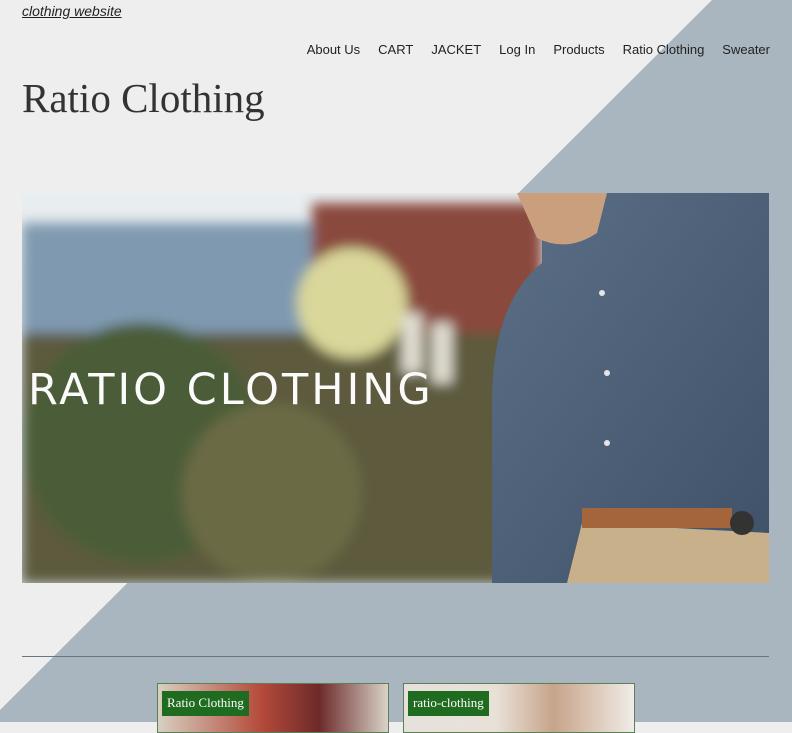 This screenshot has height=733, width=792. I want to click on card-label: Ratio Clothing, so click(205, 703).